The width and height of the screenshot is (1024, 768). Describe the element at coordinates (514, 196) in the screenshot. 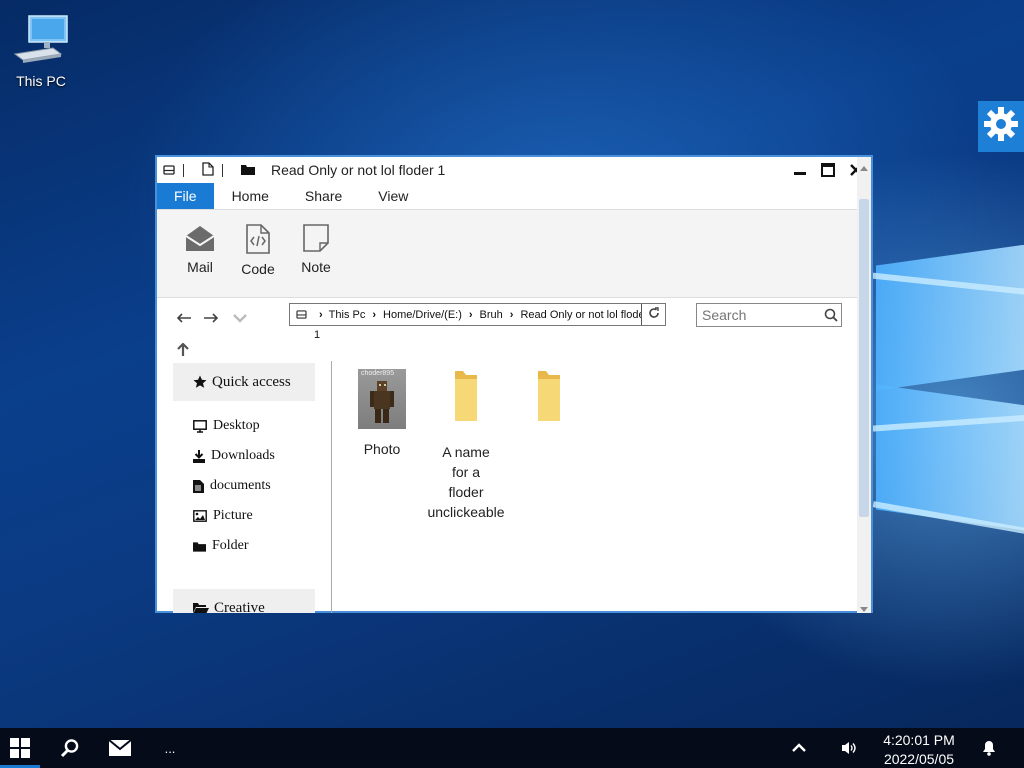

I see `menu-bar: File Home Share View` at that location.